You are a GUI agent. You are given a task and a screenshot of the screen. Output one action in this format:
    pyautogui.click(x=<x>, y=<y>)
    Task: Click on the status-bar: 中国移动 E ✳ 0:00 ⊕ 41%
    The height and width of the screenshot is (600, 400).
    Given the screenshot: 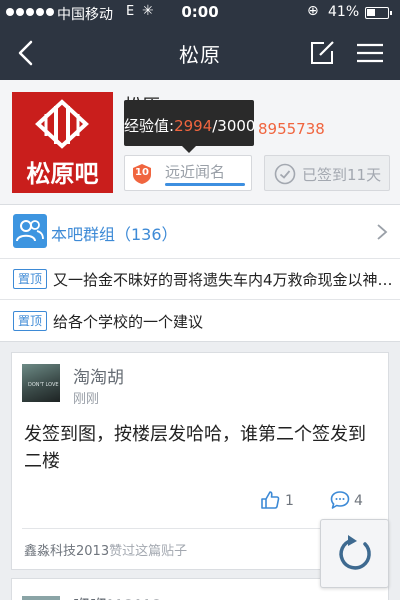 What is the action you would take?
    pyautogui.click(x=200, y=13)
    